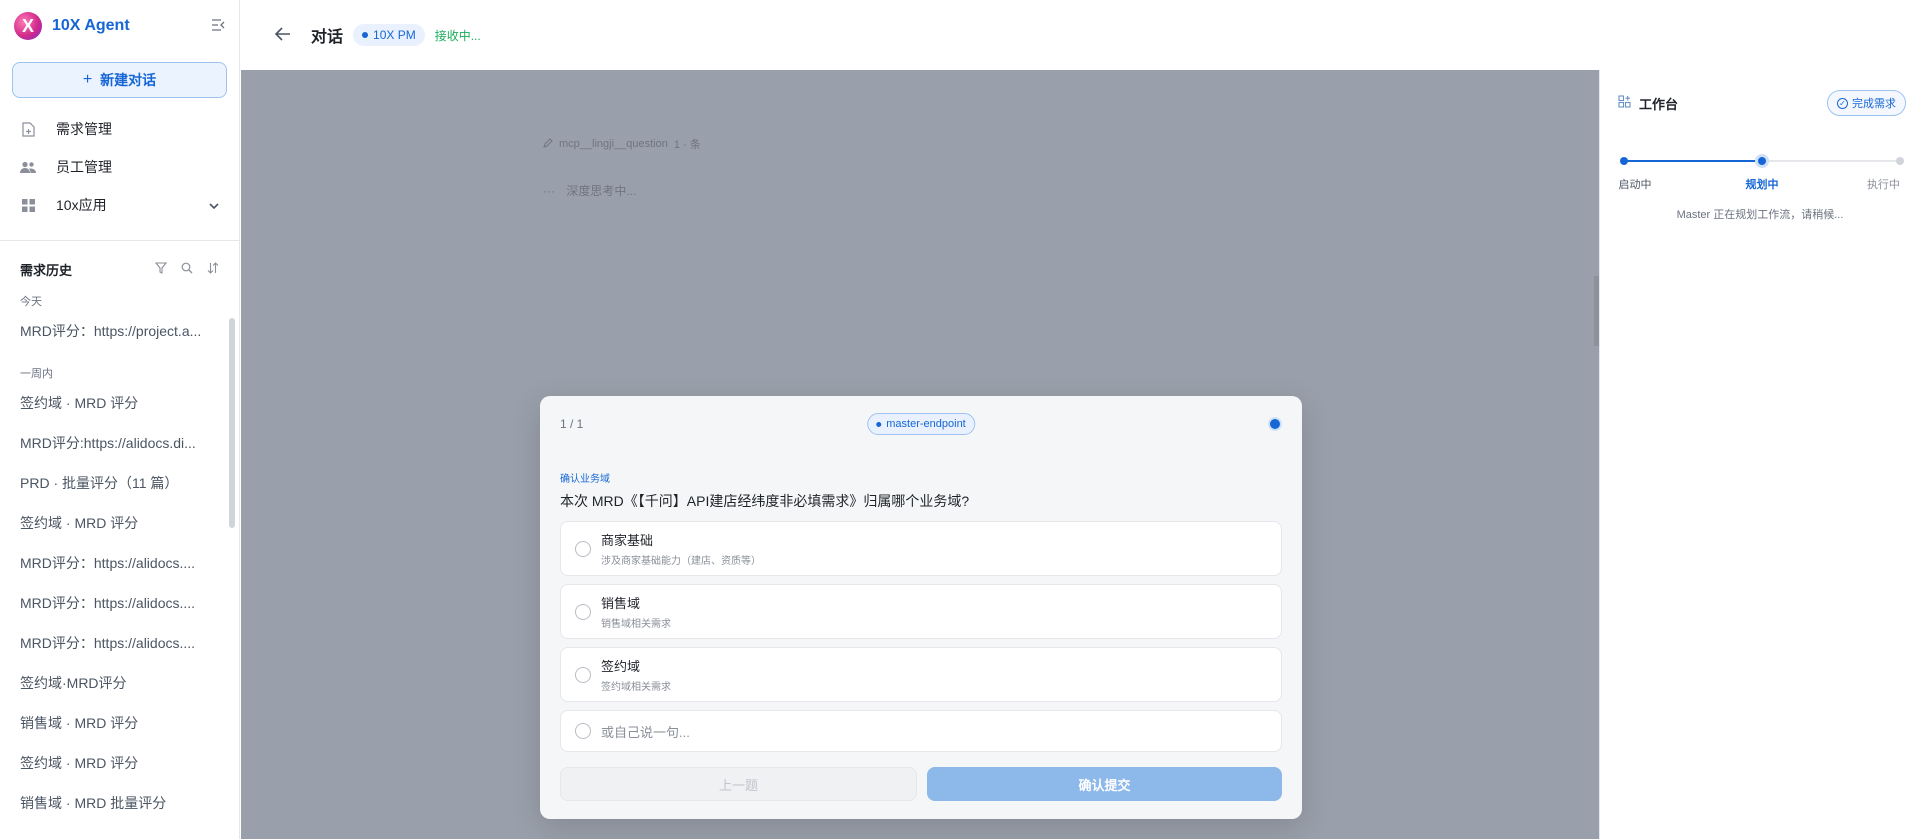 The width and height of the screenshot is (1920, 839). I want to click on nav-item-requirements: 需求管理, so click(119, 129).